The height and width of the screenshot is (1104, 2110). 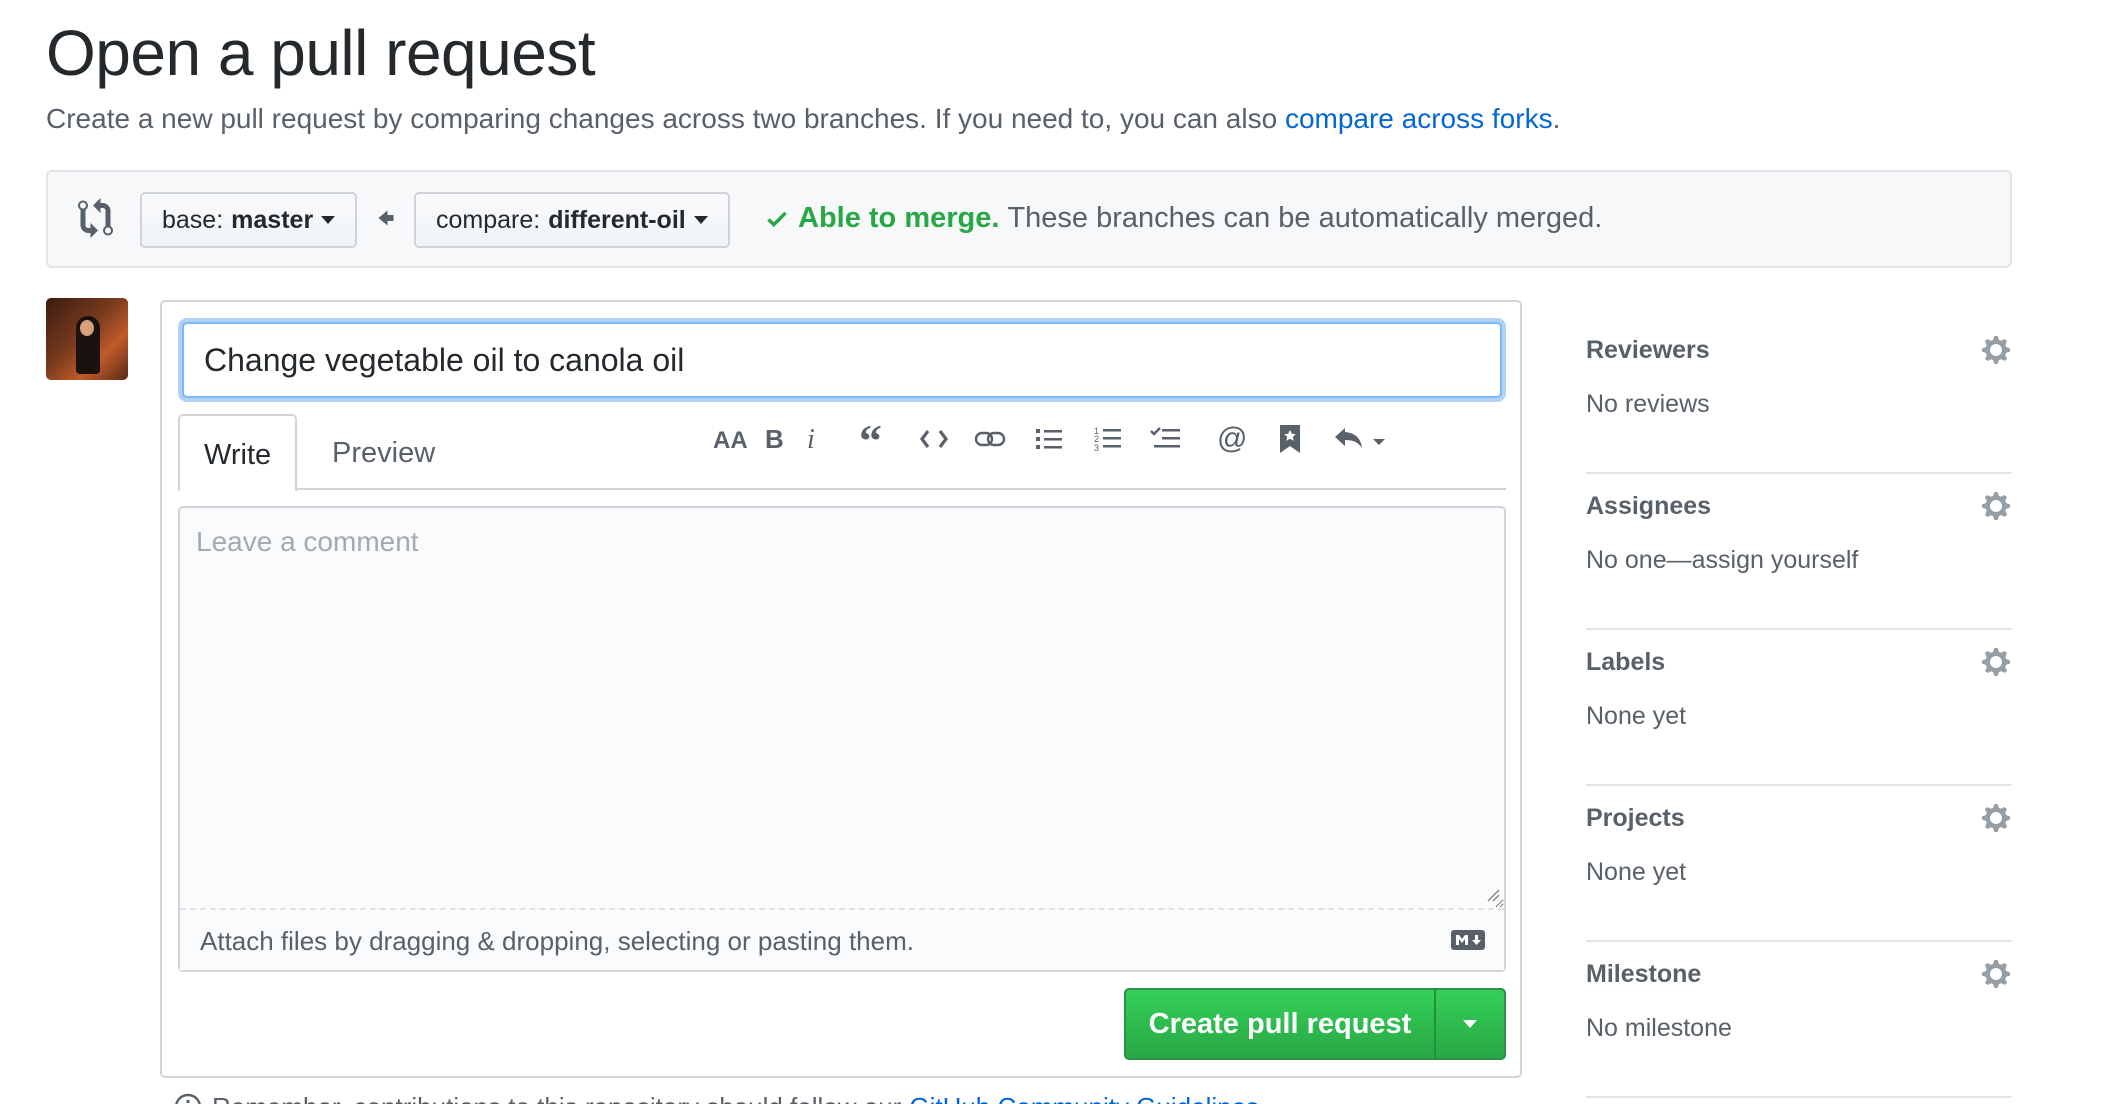 What do you see at coordinates (1050, 439) in the screenshot?
I see `bullet-list-icon` at bounding box center [1050, 439].